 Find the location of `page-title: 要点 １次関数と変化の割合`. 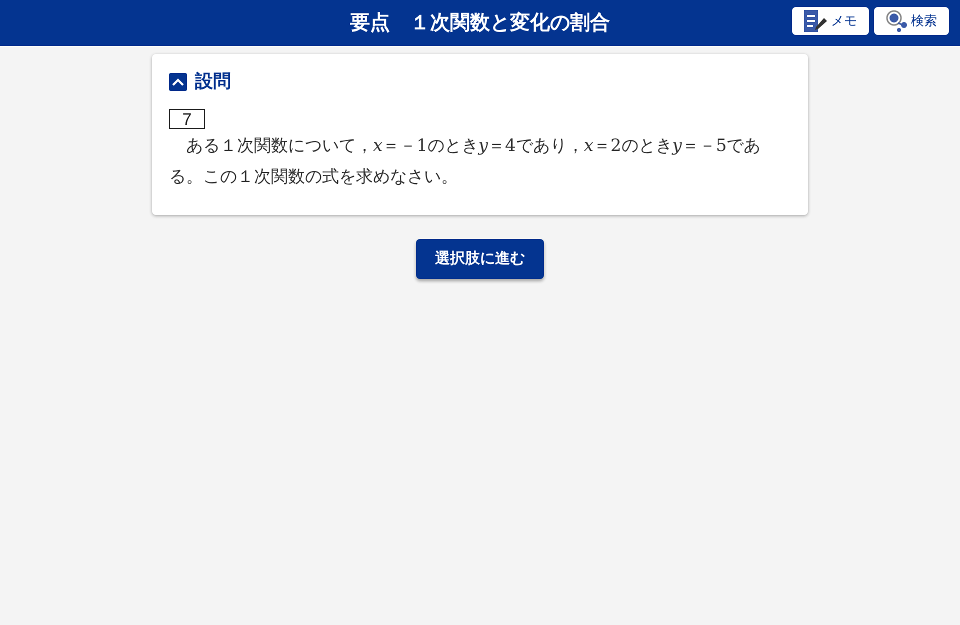

page-title: 要点 １次関数と変化の割合 is located at coordinates (480, 23).